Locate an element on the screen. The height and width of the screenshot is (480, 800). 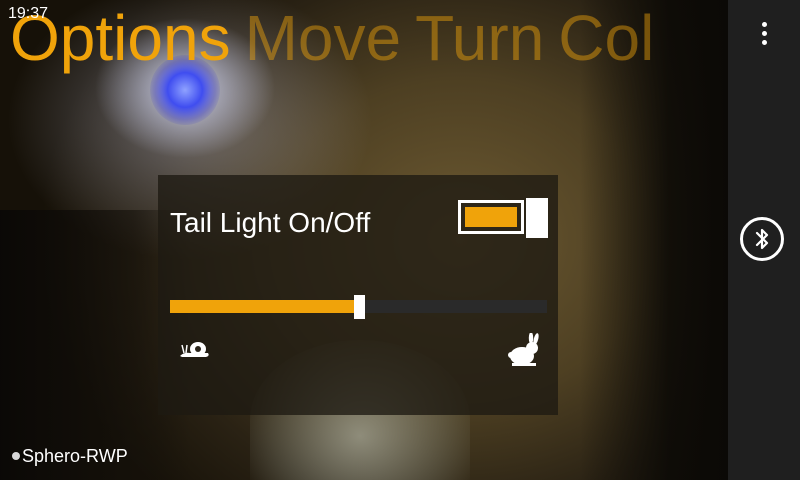
toggle-thumb is located at coordinates (537, 218).